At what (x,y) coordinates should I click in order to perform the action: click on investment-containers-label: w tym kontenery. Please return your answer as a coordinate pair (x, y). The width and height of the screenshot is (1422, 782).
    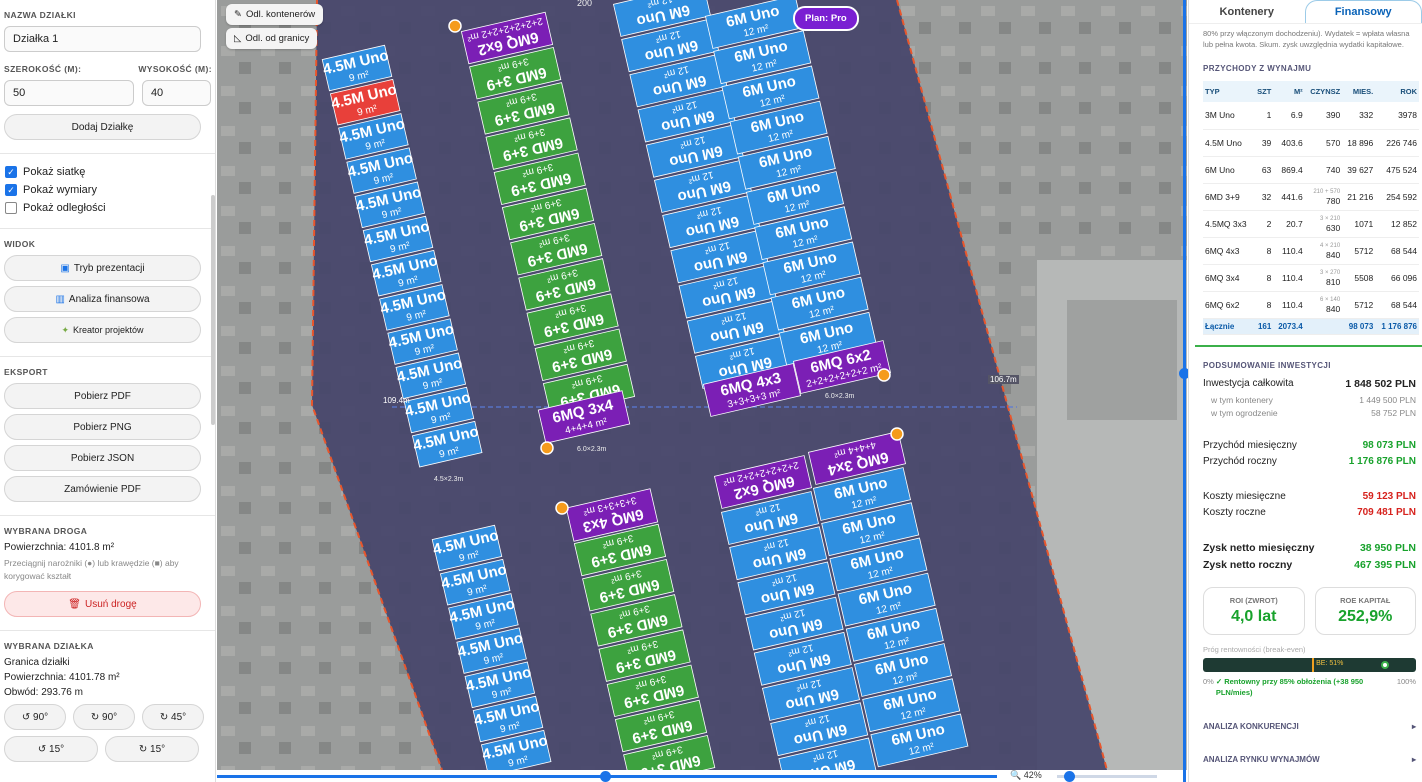
    Looking at the image, I should click on (1242, 399).